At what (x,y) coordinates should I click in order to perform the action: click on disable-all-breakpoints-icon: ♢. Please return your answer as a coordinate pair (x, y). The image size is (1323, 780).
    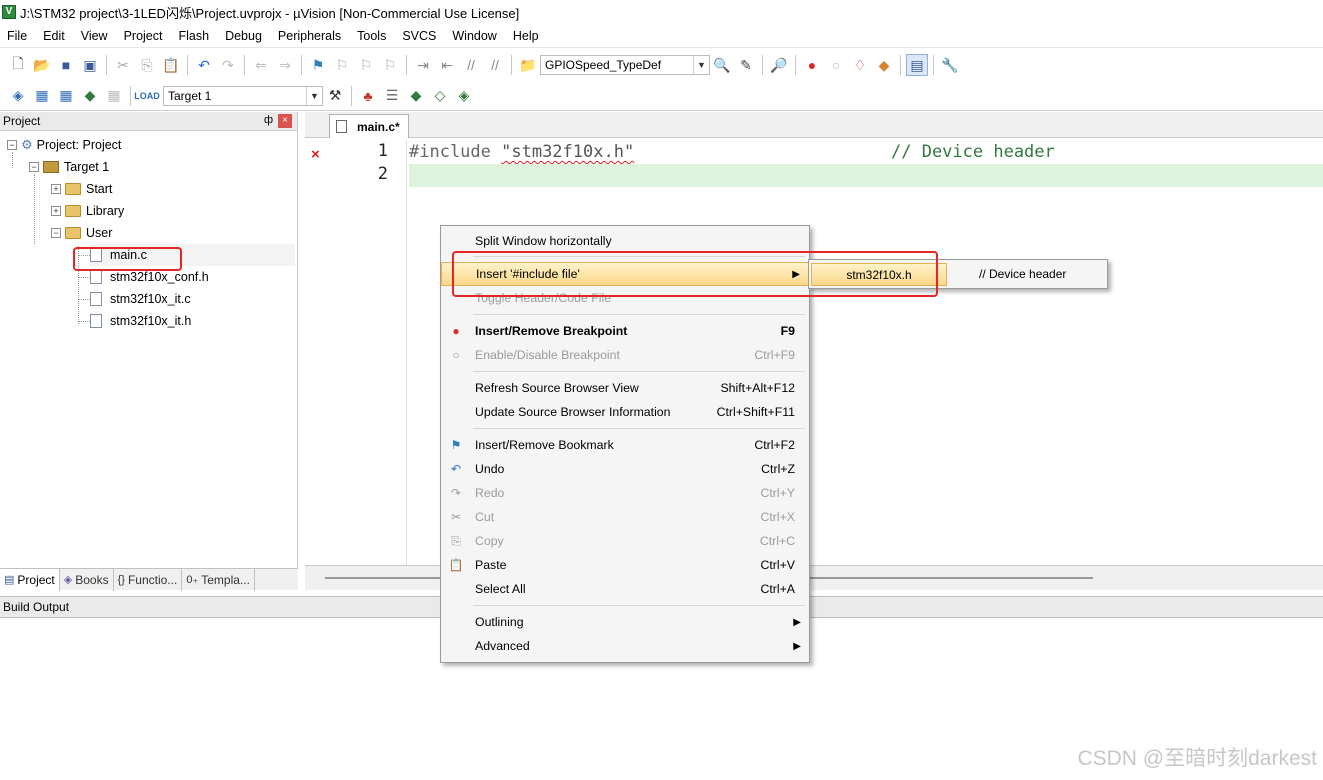
    Looking at the image, I should click on (860, 65).